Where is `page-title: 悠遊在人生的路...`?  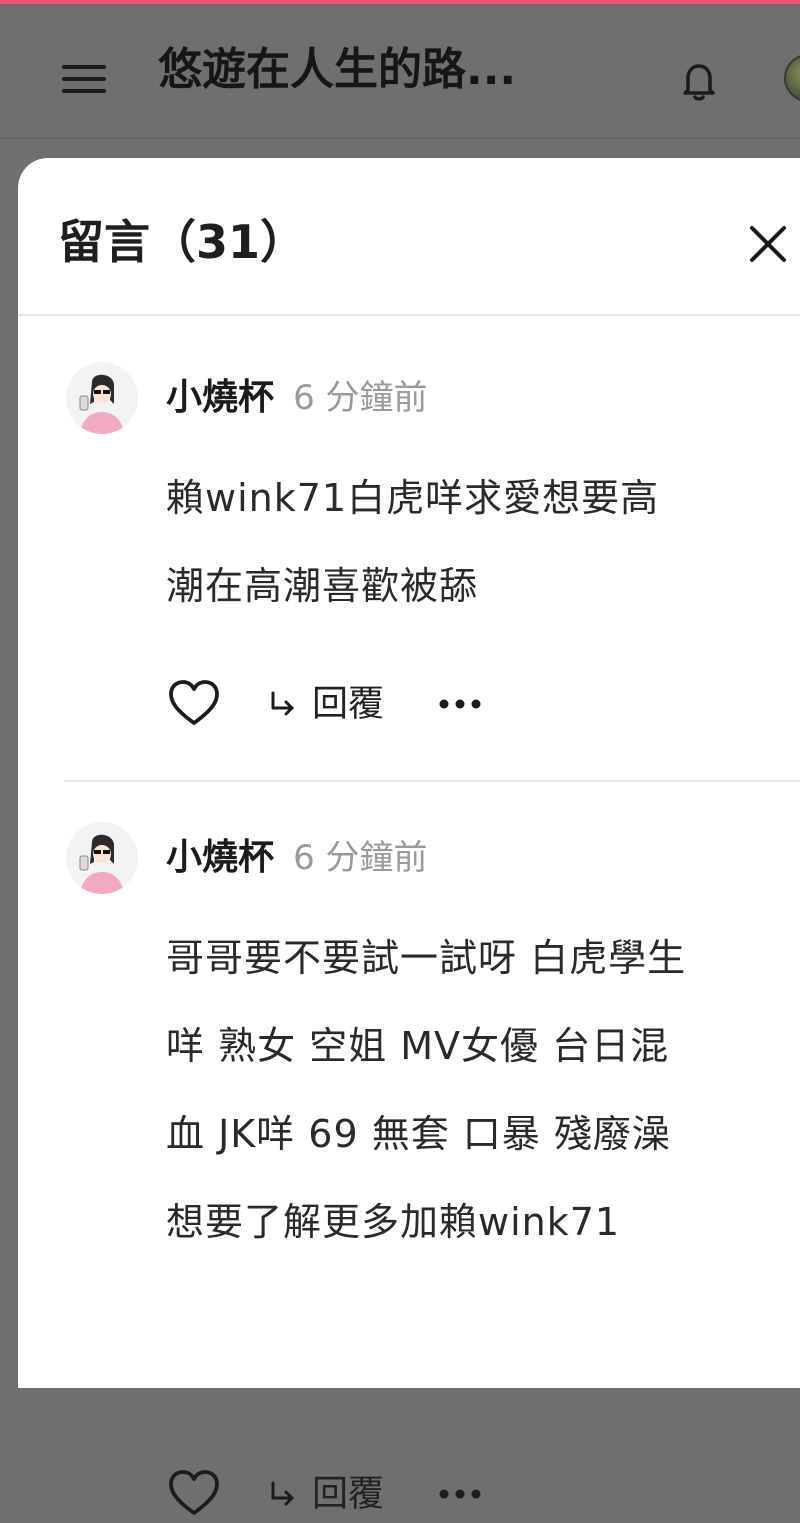
page-title: 悠遊在人生的路... is located at coordinates (337, 69).